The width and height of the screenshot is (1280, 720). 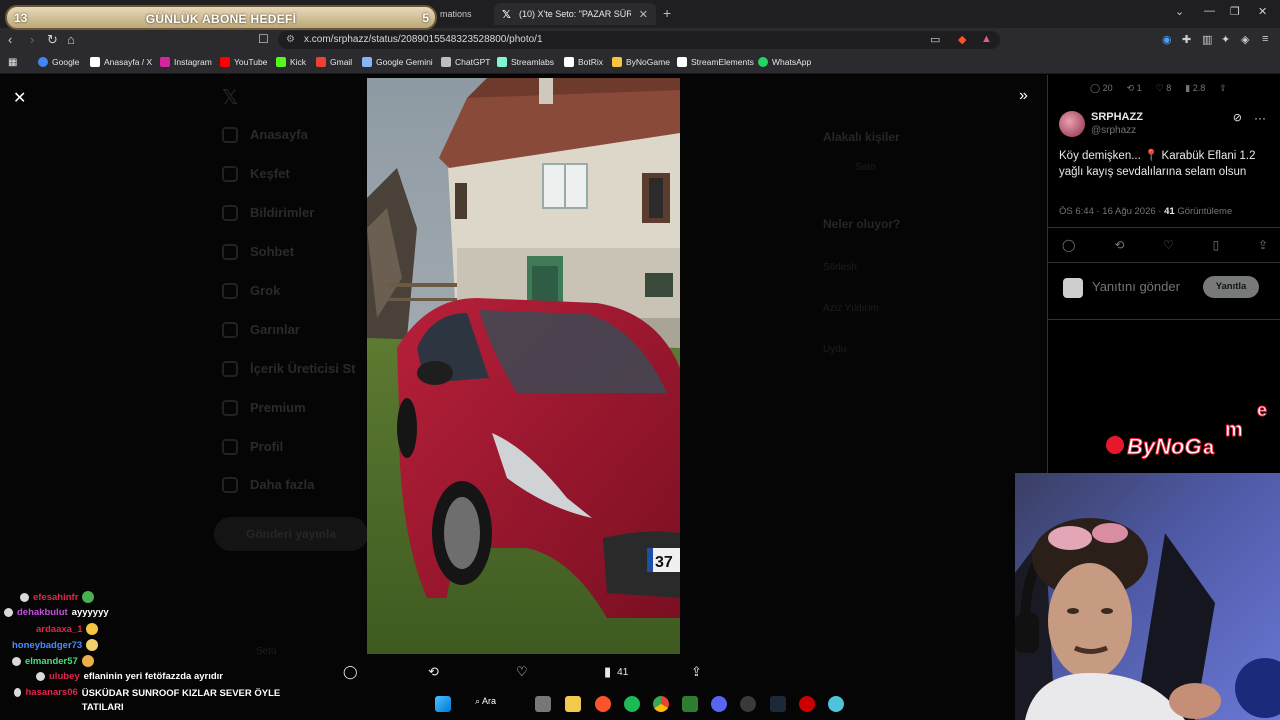 What do you see at coordinates (12, 62) in the screenshot?
I see `apps-icon: ▦` at bounding box center [12, 62].